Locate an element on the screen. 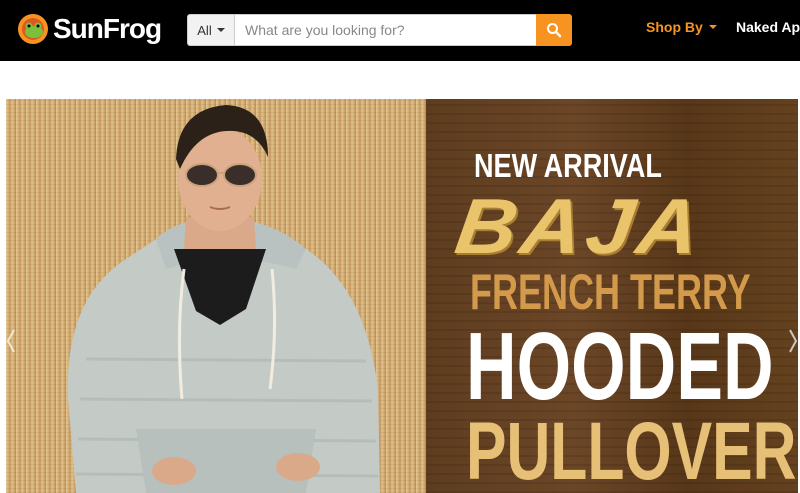 This screenshot has height=493, width=800. search-button is located at coordinates (554, 30).